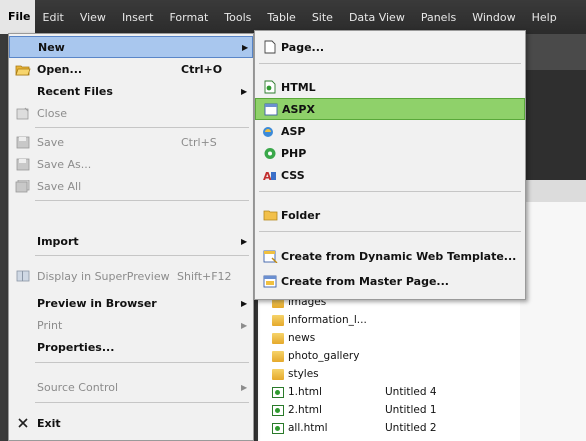 This screenshot has width=586, height=441. Describe the element at coordinates (50, 325) in the screenshot. I see `menu-item-label: Print` at that location.